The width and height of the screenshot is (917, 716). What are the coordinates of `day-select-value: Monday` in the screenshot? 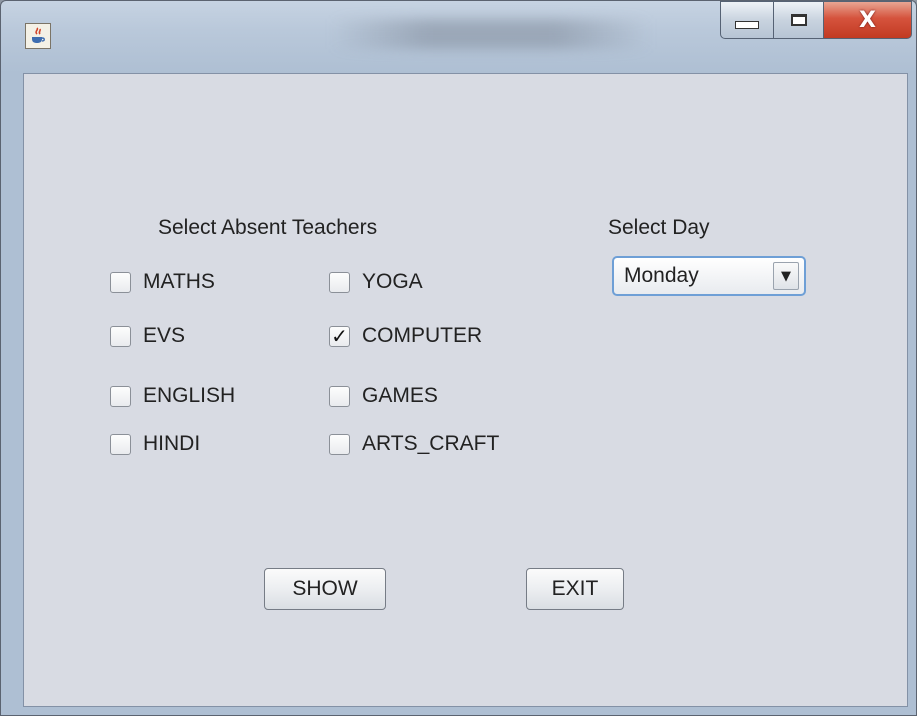 It's located at (661, 275).